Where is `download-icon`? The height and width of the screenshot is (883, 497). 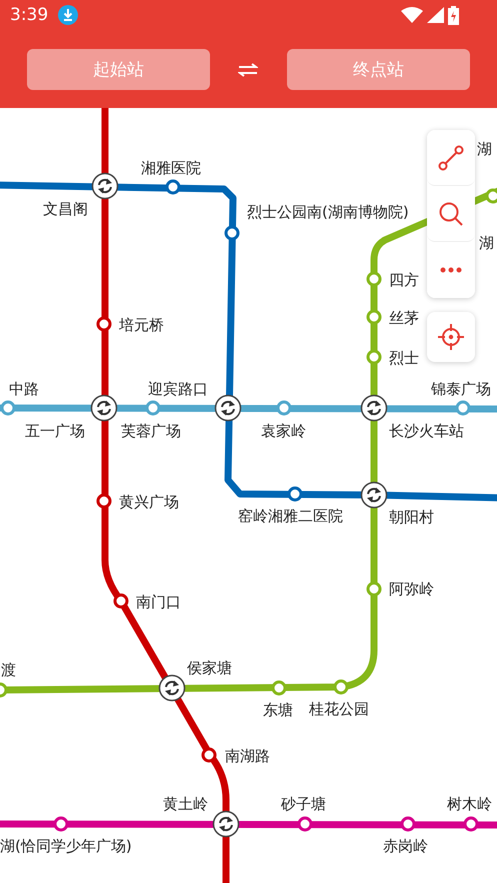
download-icon is located at coordinates (68, 15).